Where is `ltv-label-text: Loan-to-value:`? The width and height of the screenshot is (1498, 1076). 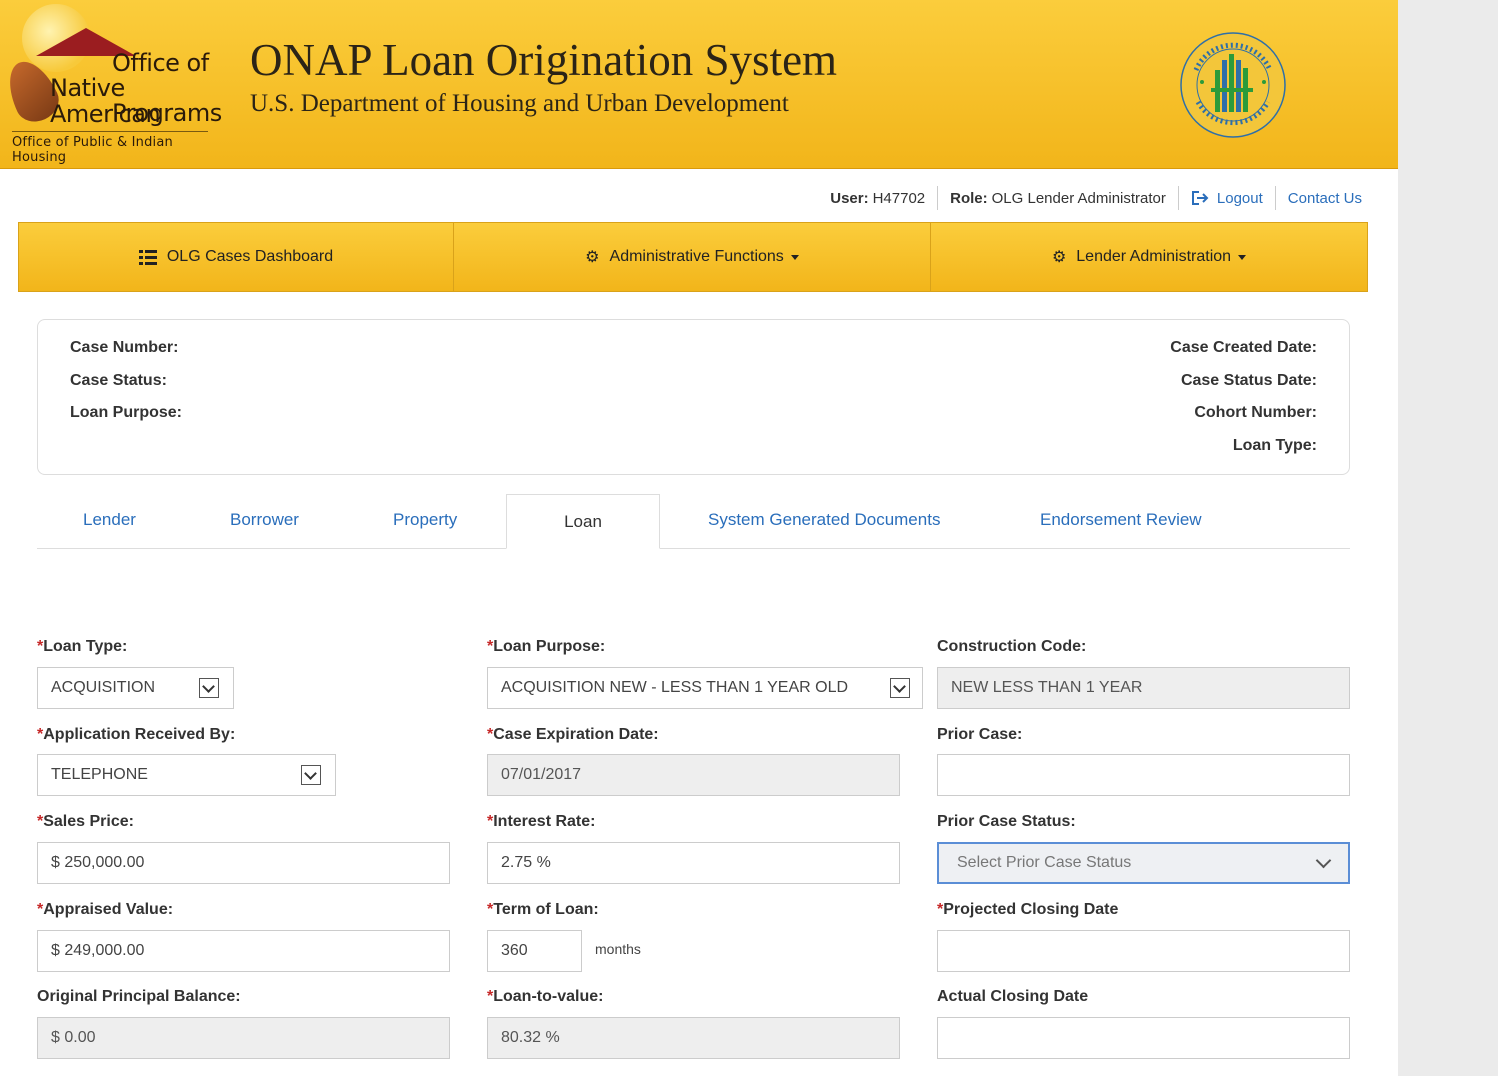 ltv-label-text: Loan-to-value: is located at coordinates (548, 996).